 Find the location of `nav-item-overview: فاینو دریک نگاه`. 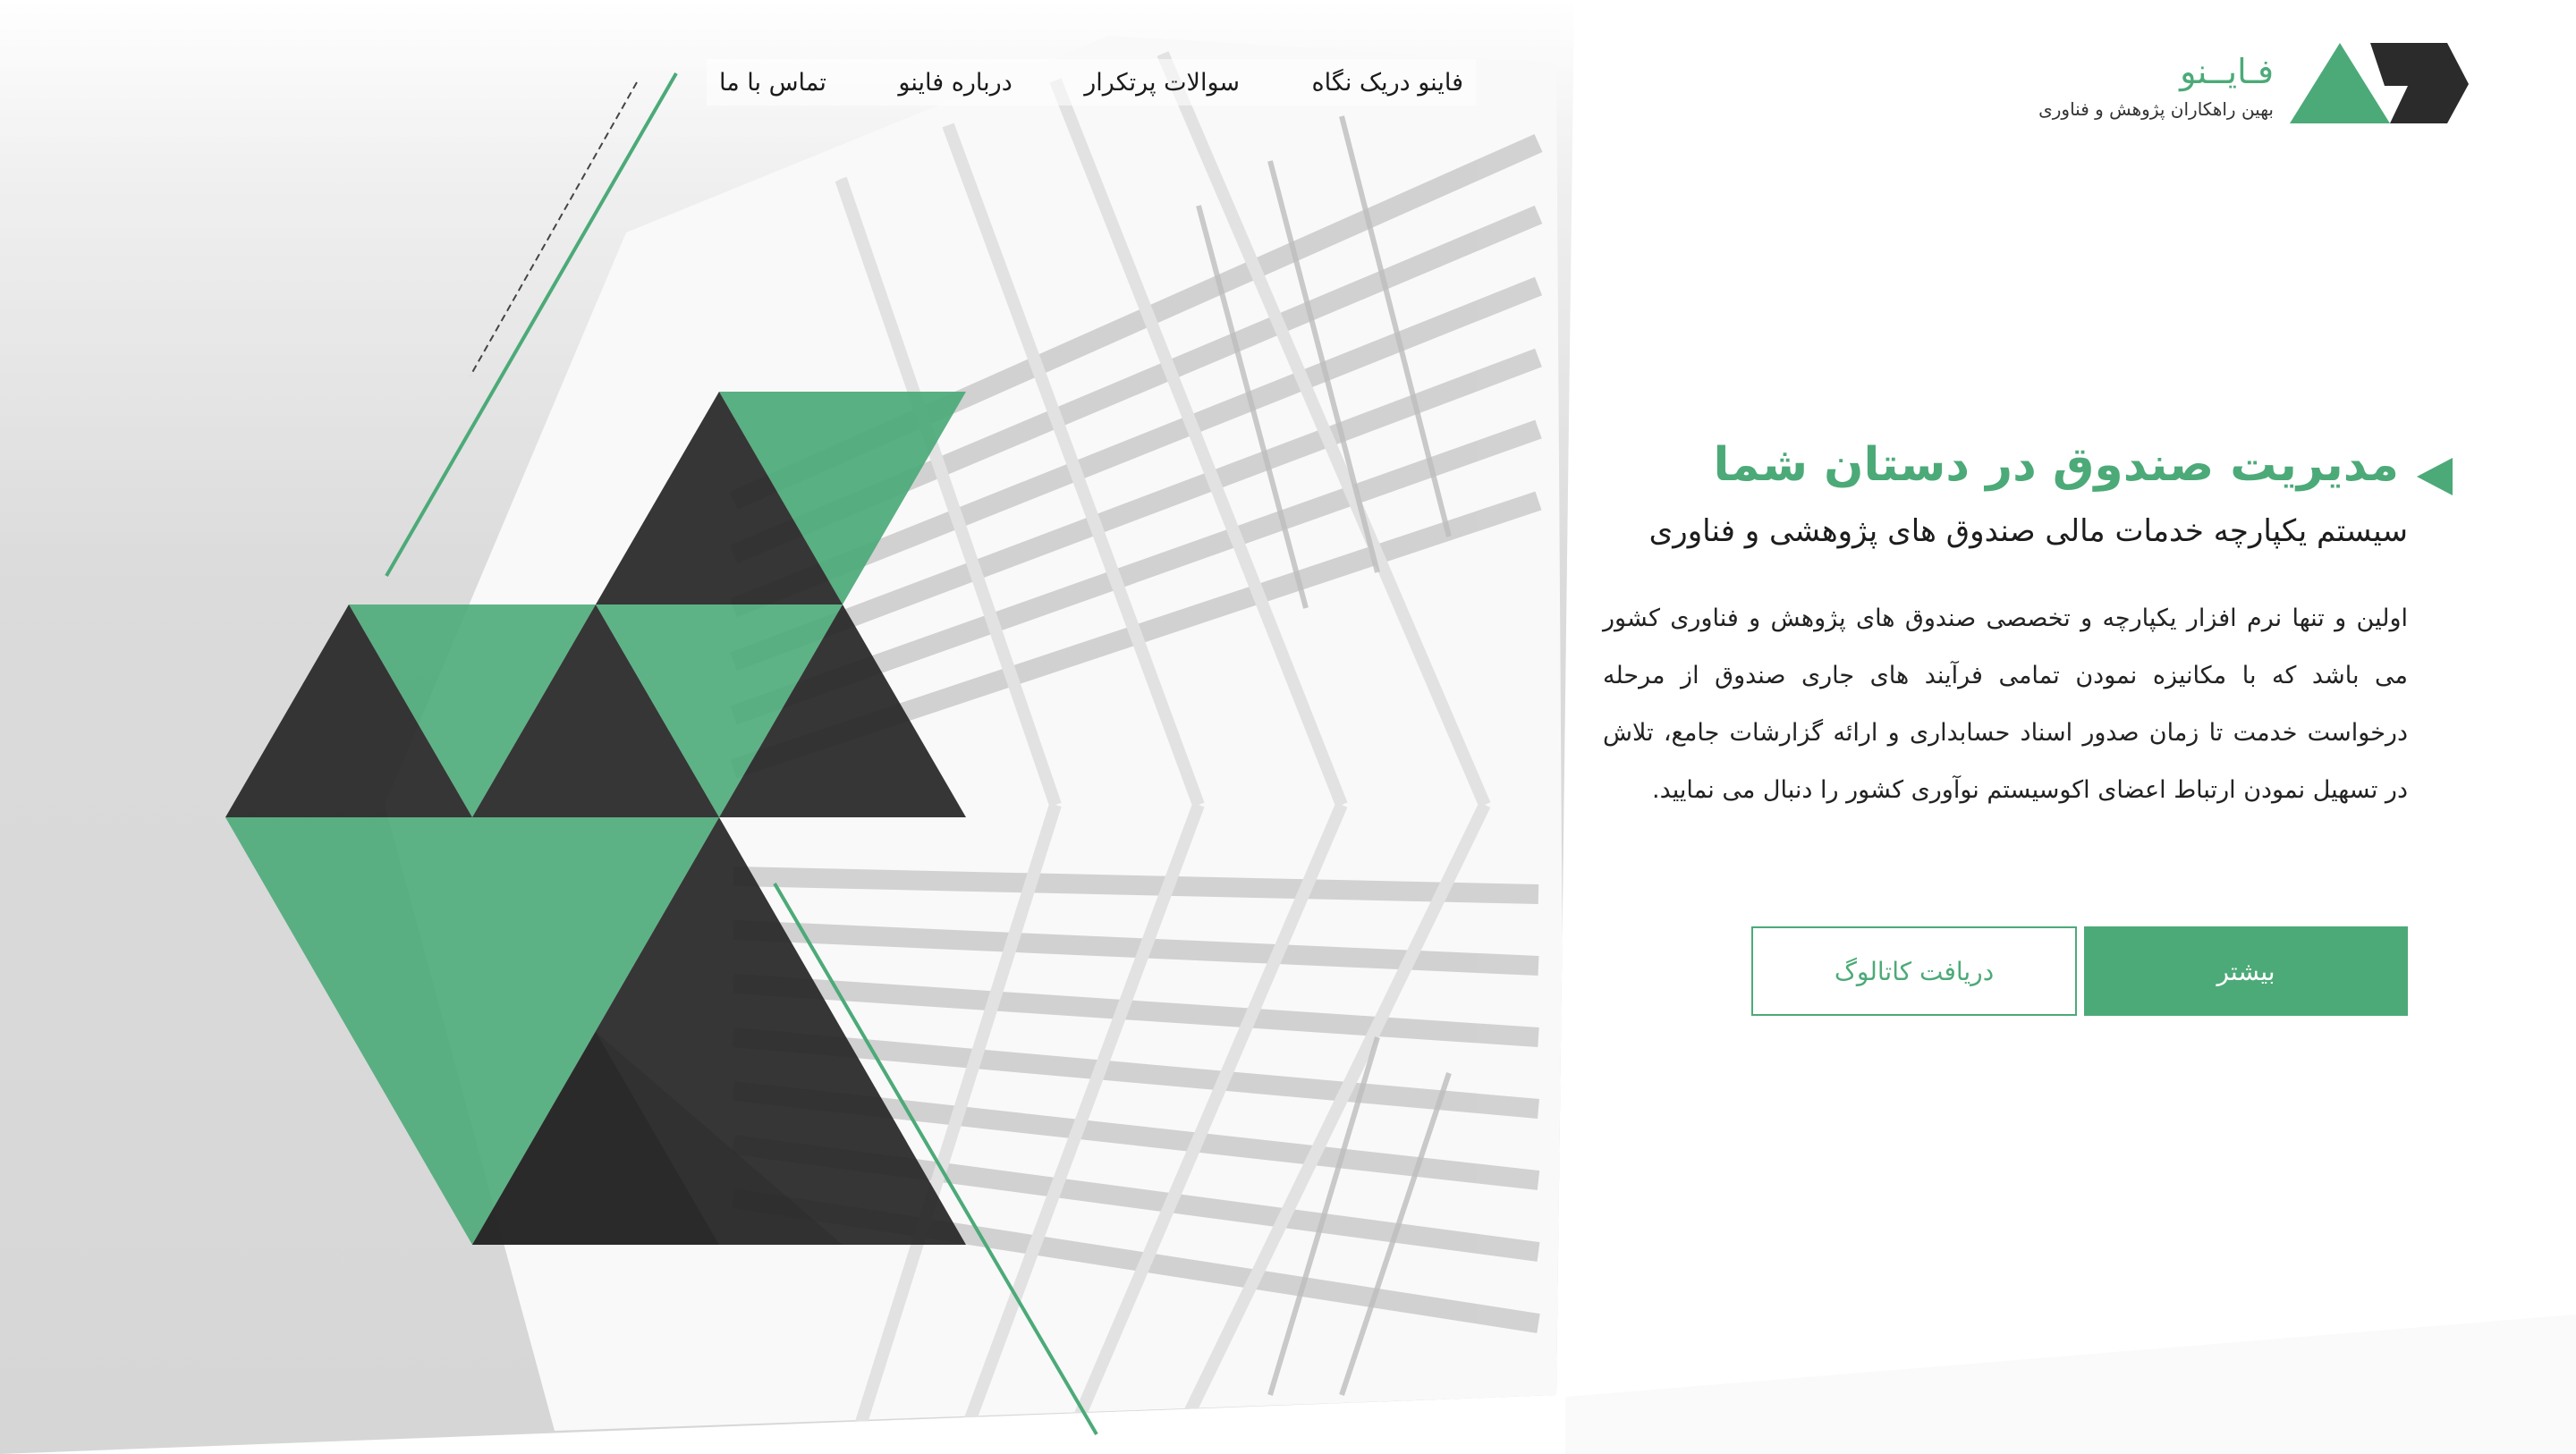

nav-item-overview: فاینو دریک نگاه is located at coordinates (1387, 83).